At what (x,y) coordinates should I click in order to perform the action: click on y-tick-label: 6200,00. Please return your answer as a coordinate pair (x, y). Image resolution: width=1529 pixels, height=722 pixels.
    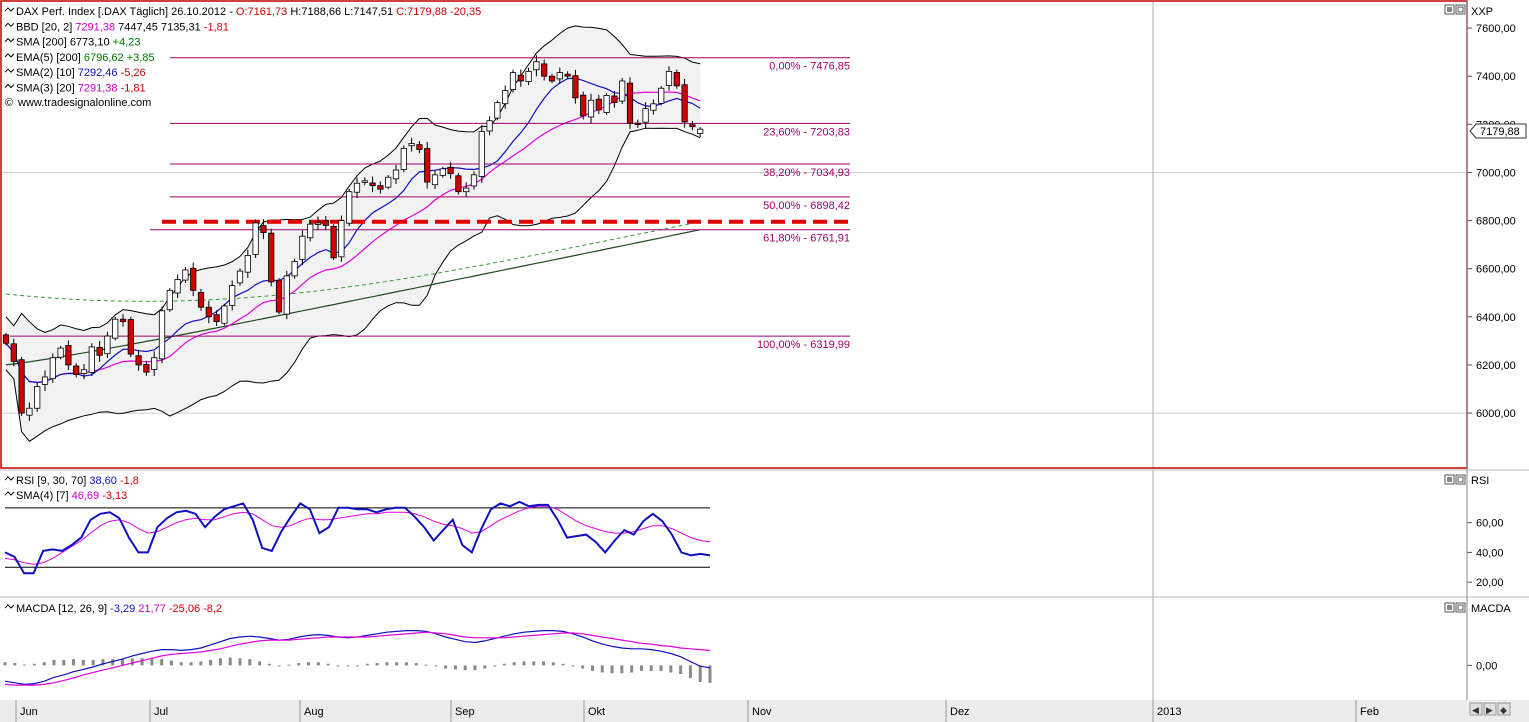
    Looking at the image, I should click on (1496, 366).